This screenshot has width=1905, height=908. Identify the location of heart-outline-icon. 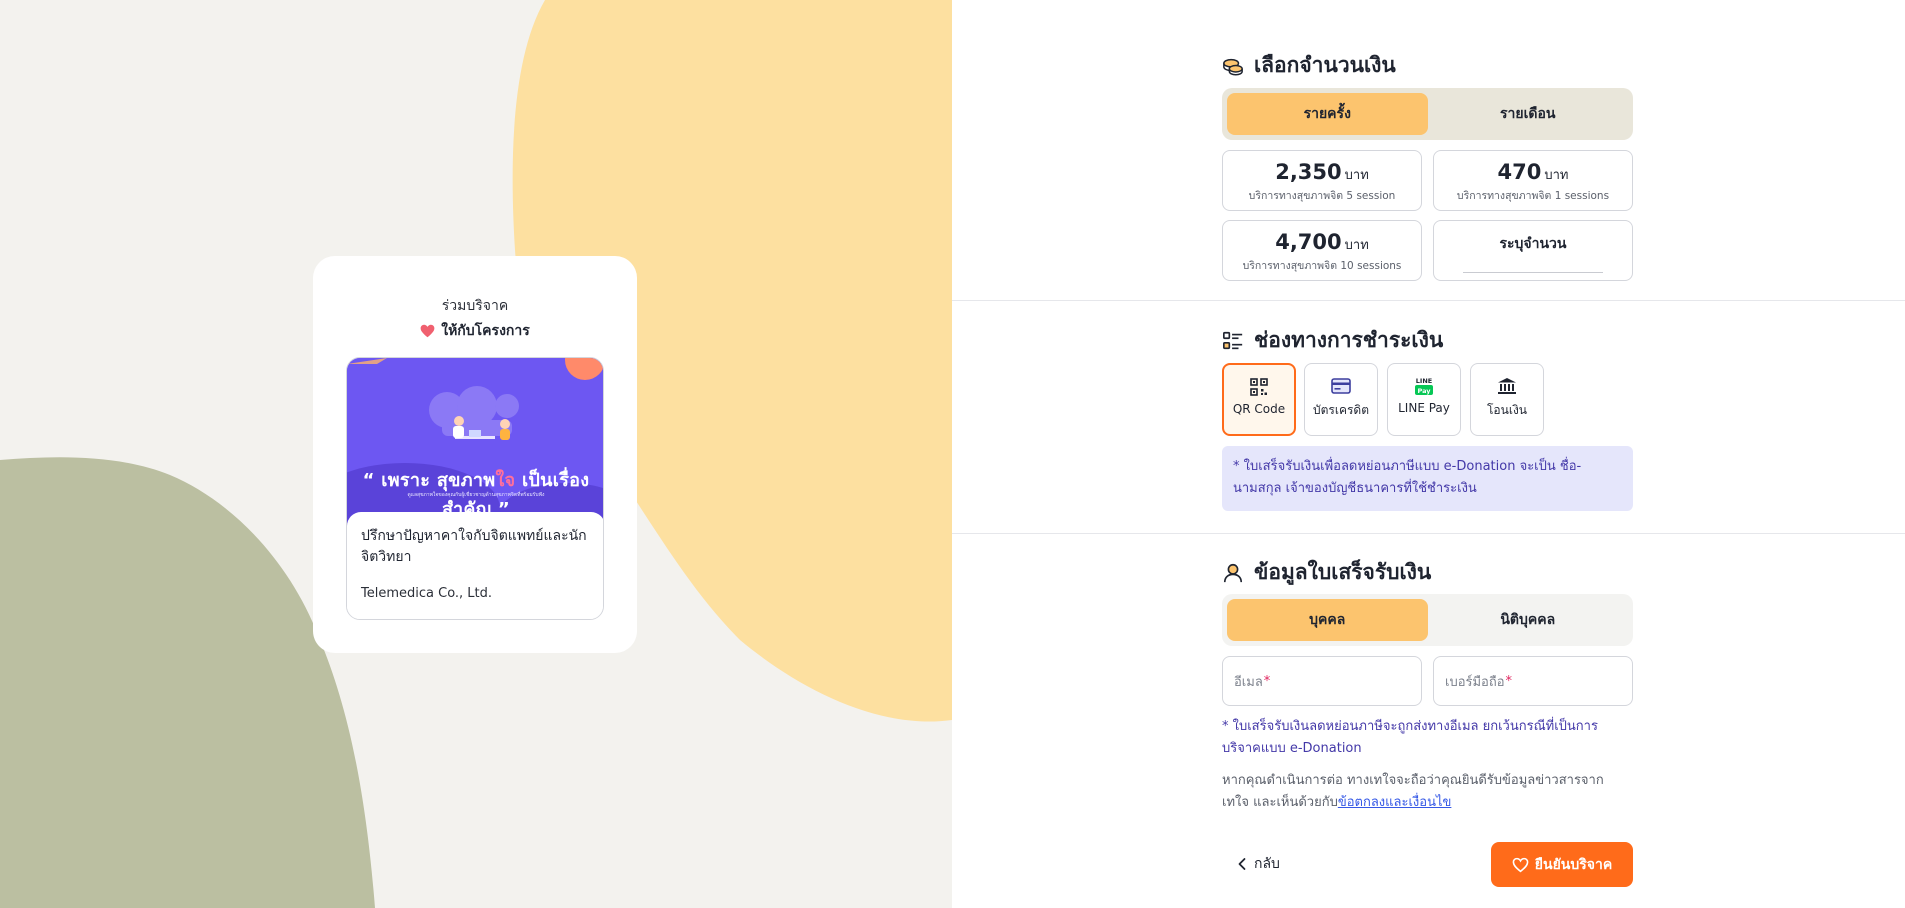
(1520, 864).